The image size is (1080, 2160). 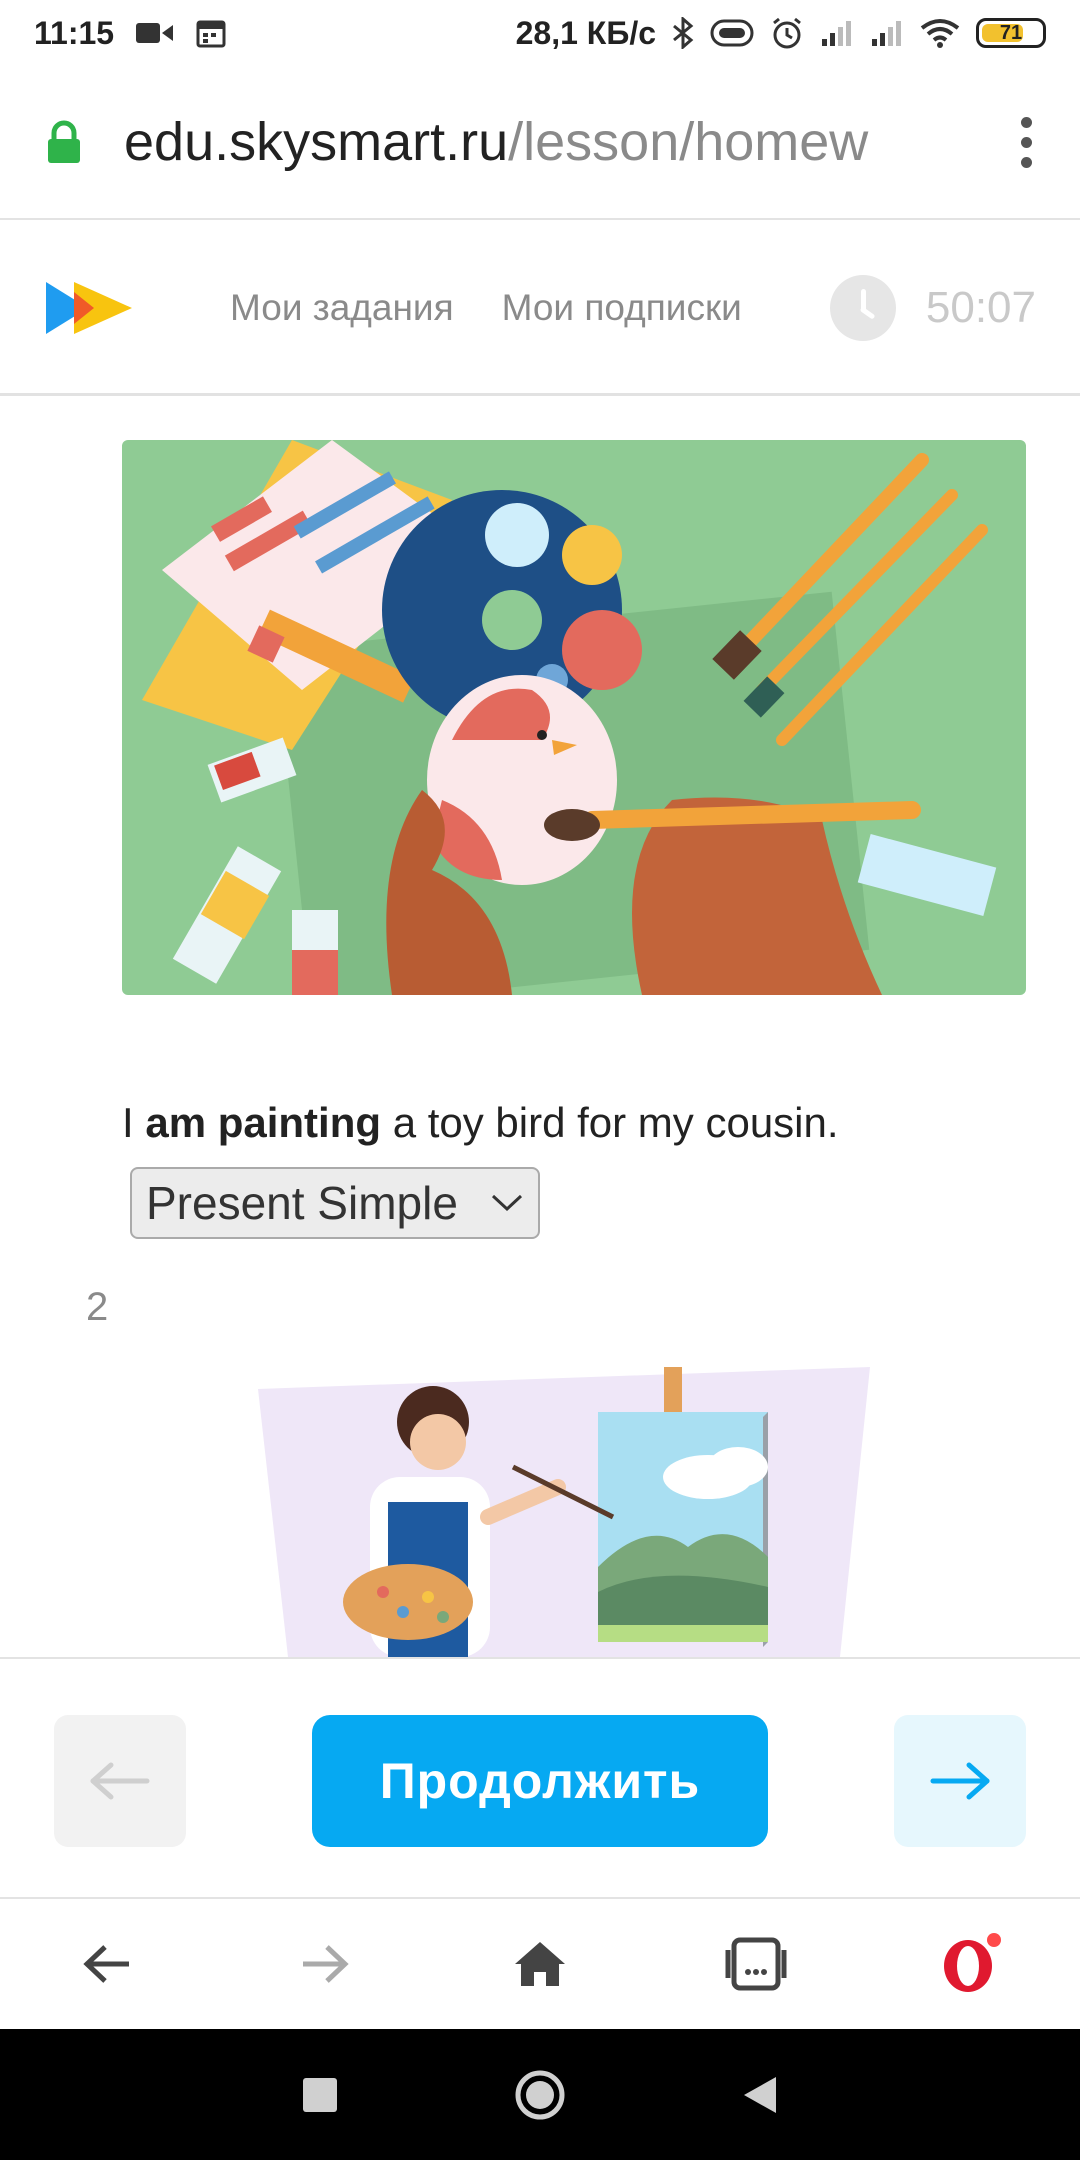 I want to click on browser-forward-button, so click(x=324, y=1964).